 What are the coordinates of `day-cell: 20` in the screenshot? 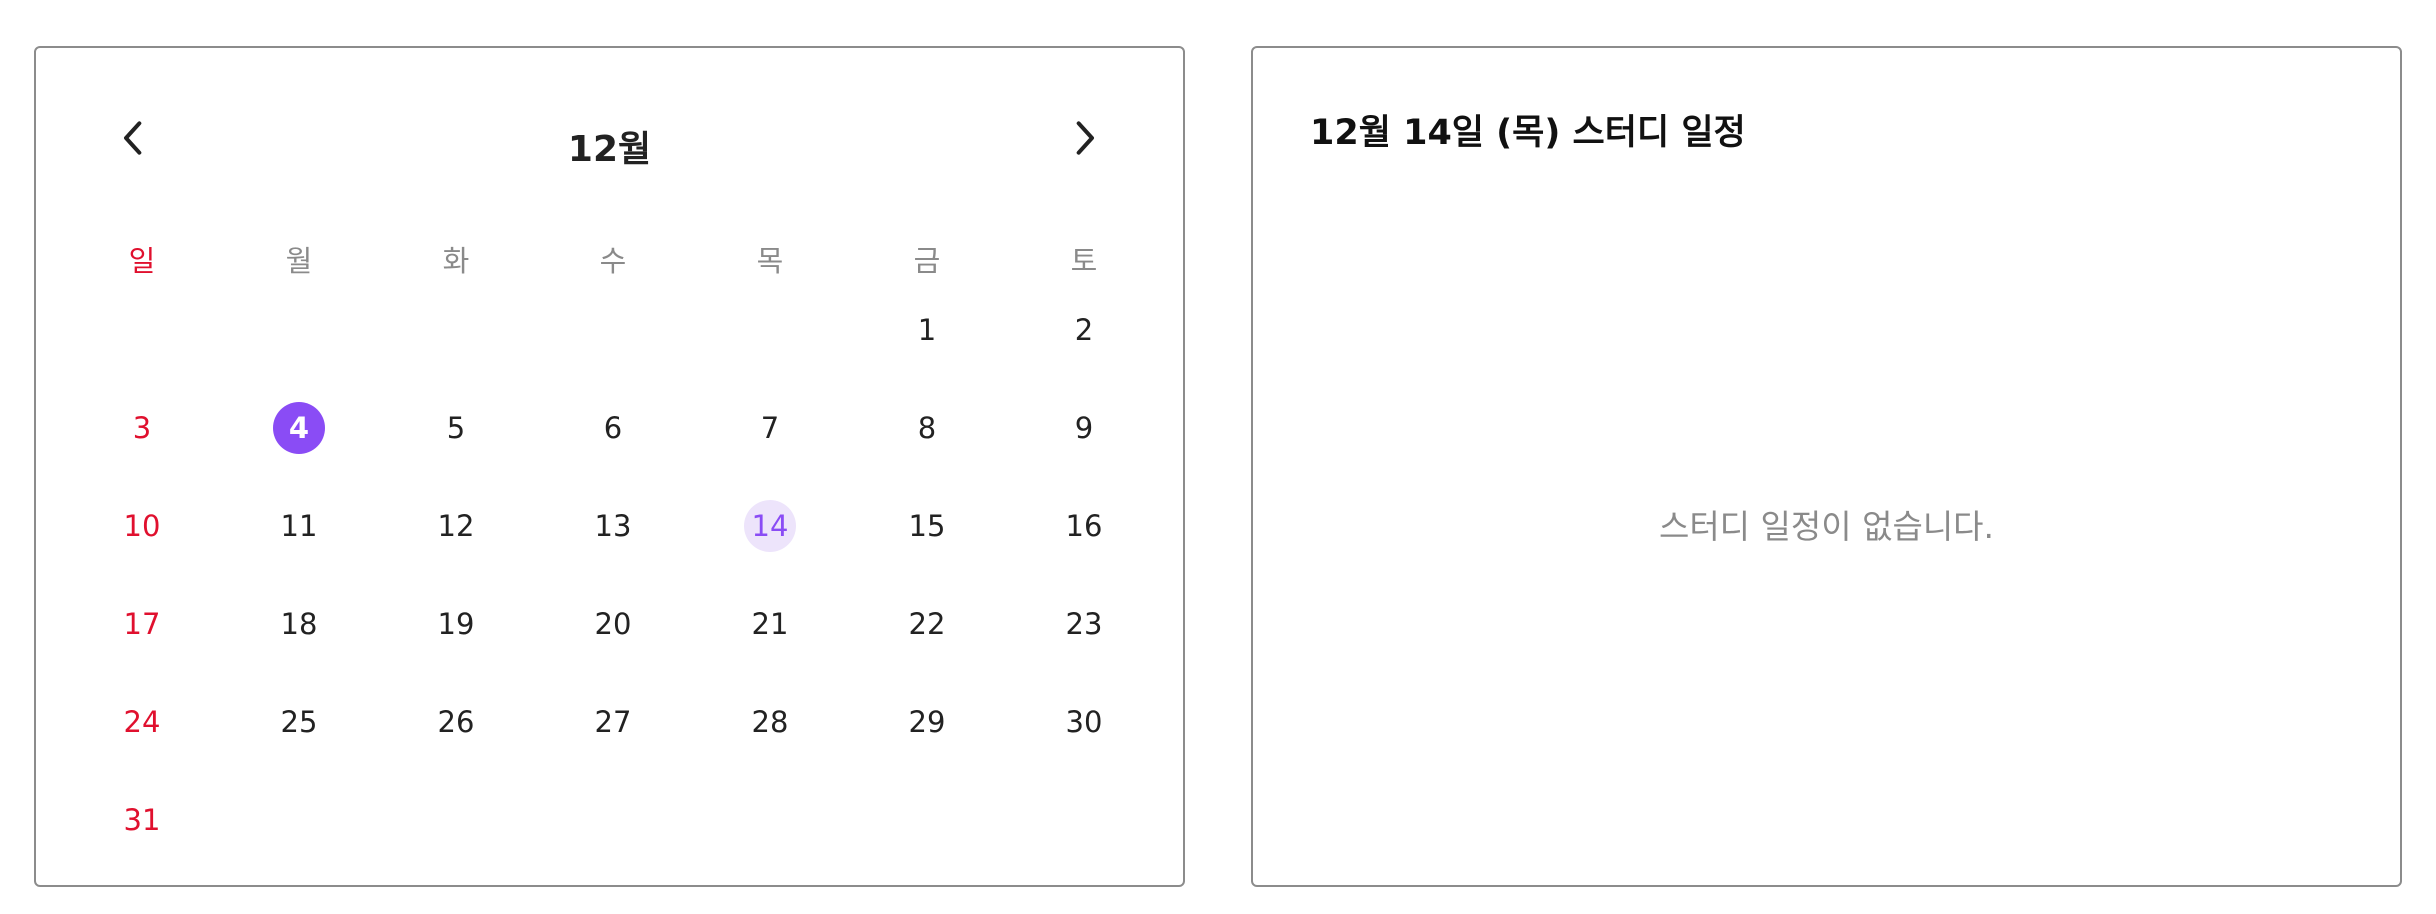 It's located at (613, 624).